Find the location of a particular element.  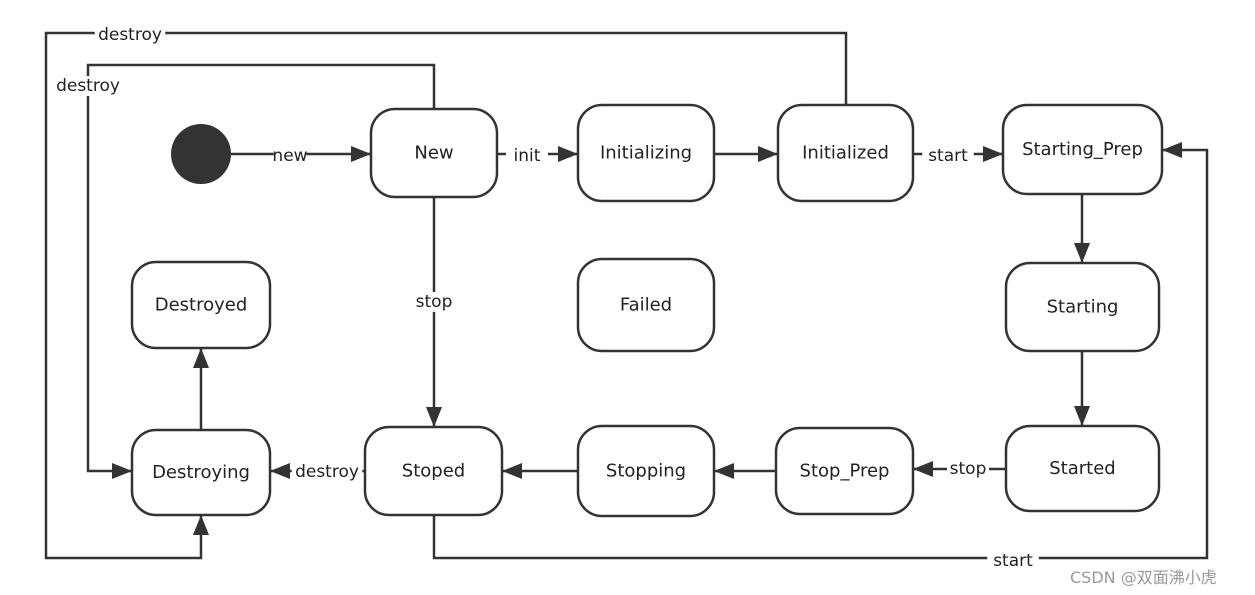

state-starting-prep: Starting_Prep is located at coordinates (1082, 149).